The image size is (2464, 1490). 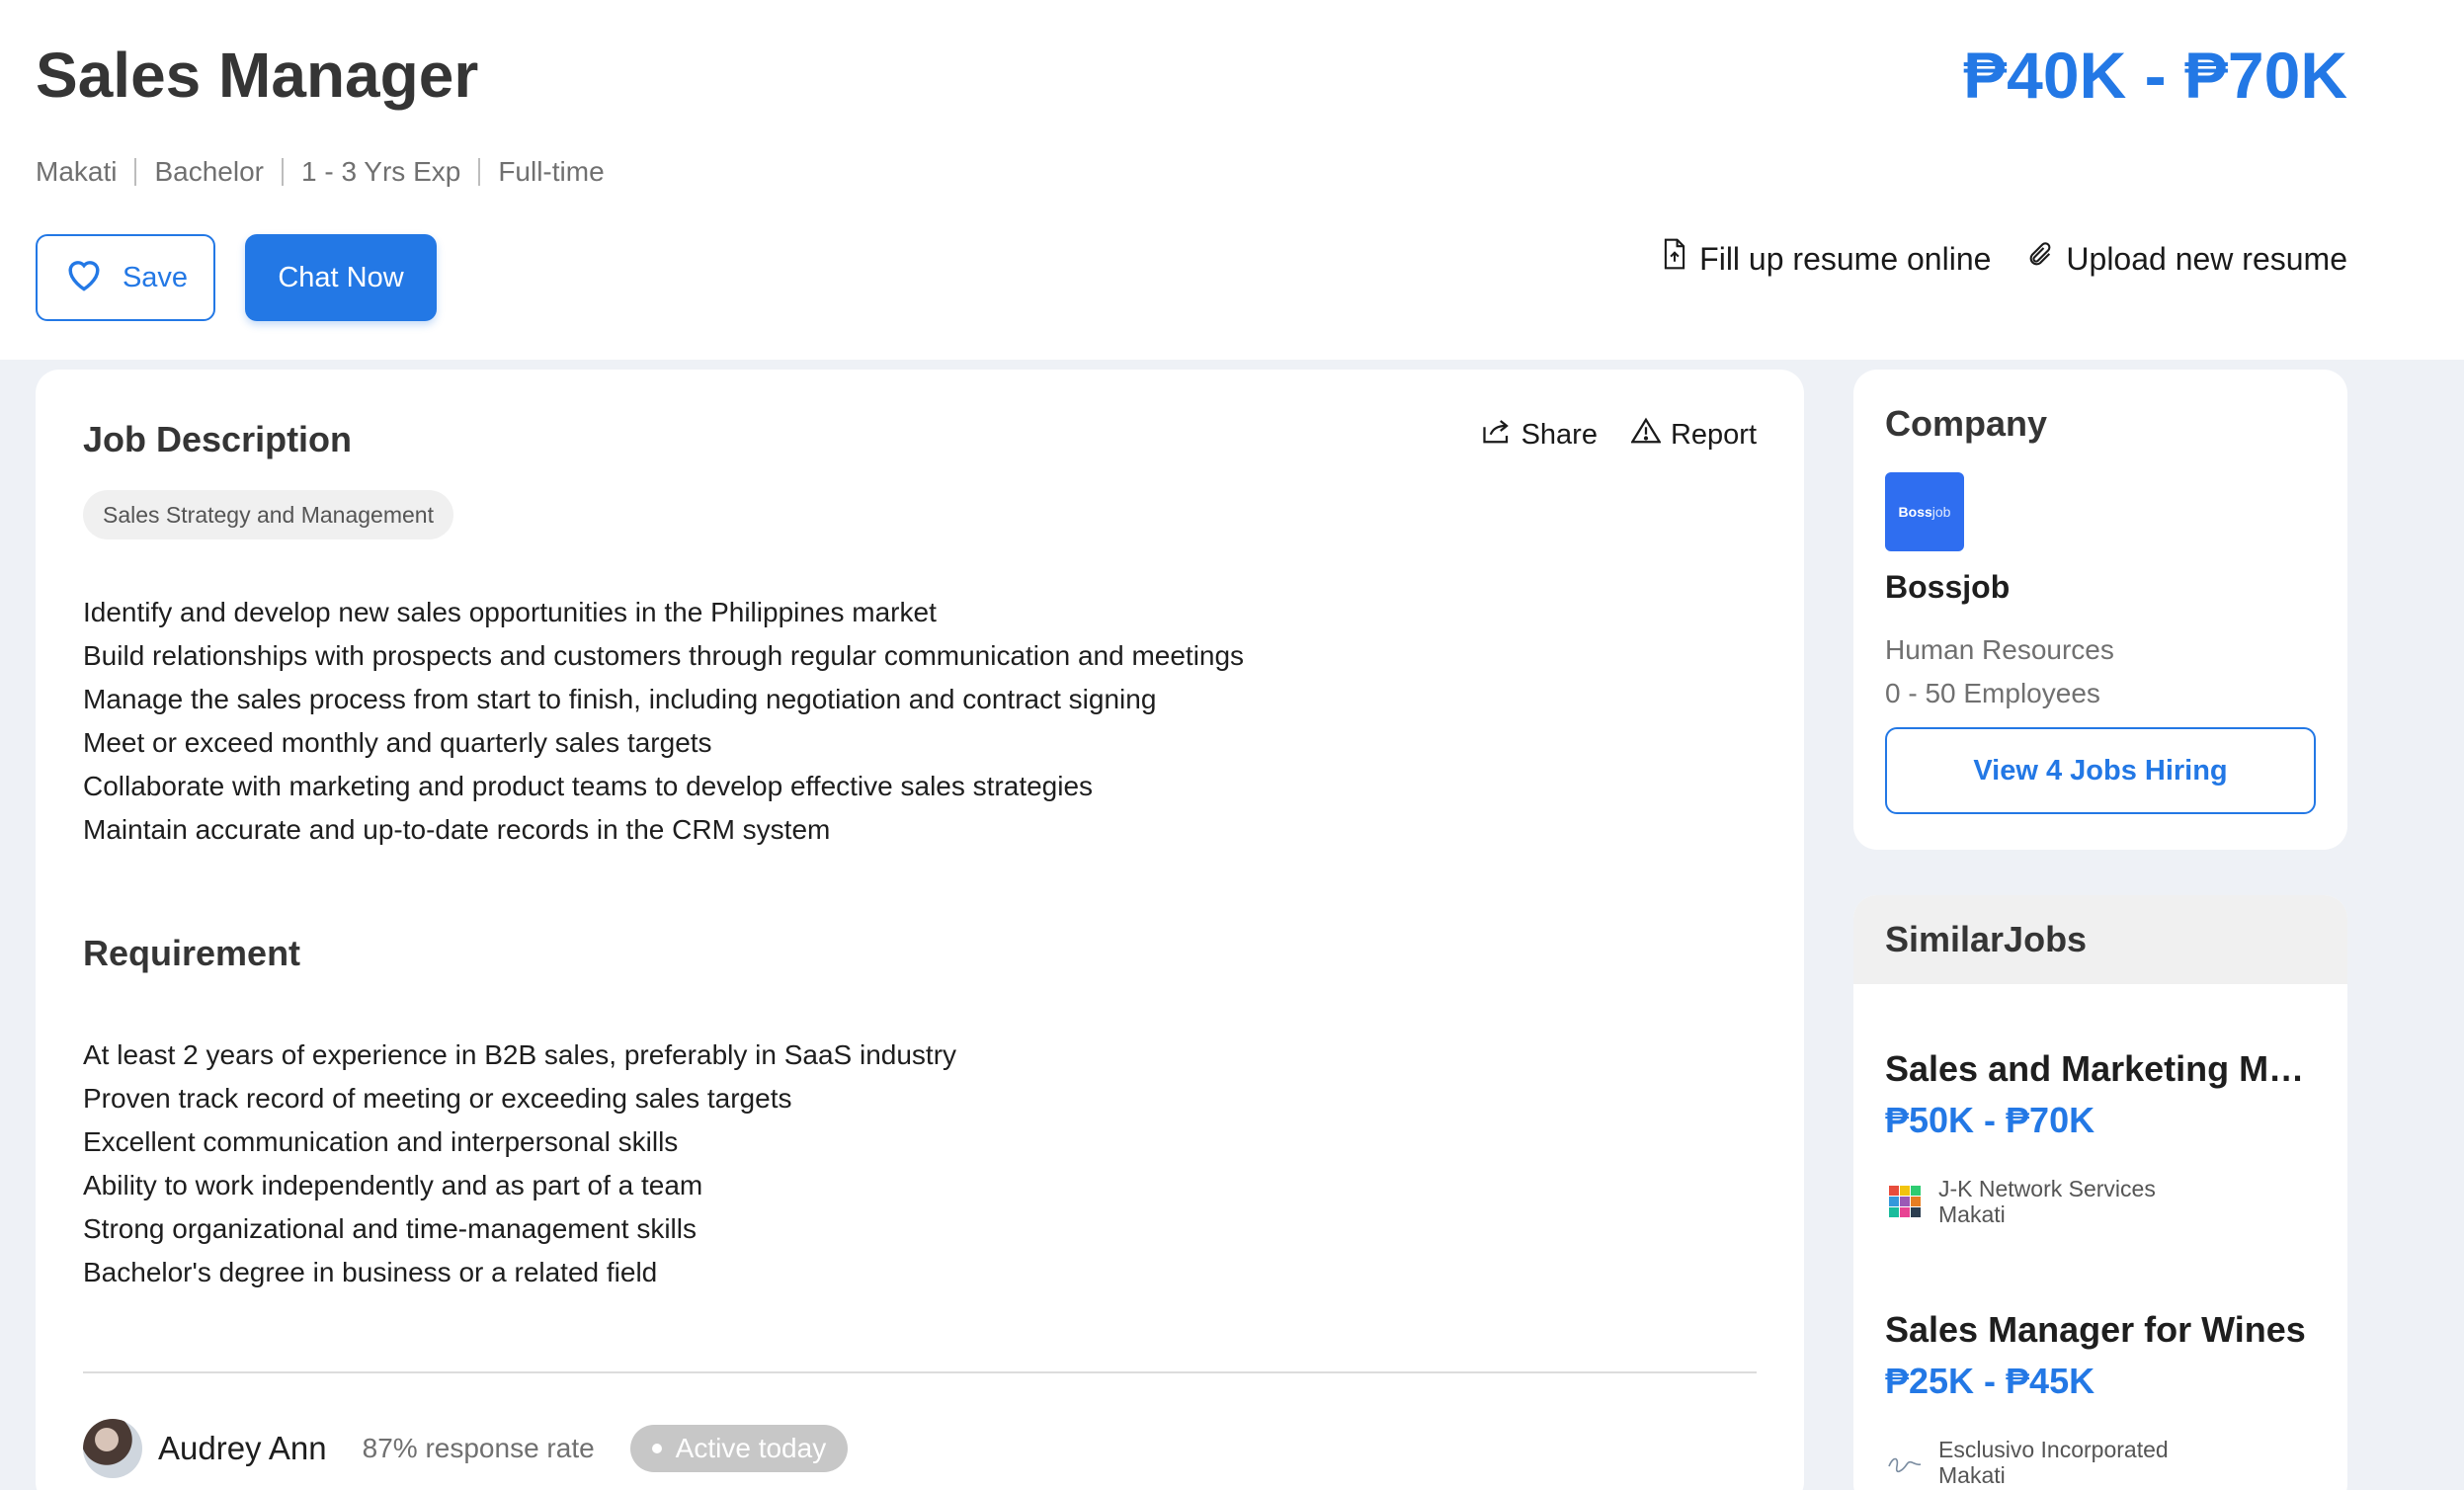 What do you see at coordinates (2155, 75) in the screenshot?
I see `job-salary: ₱40K - ₱70K` at bounding box center [2155, 75].